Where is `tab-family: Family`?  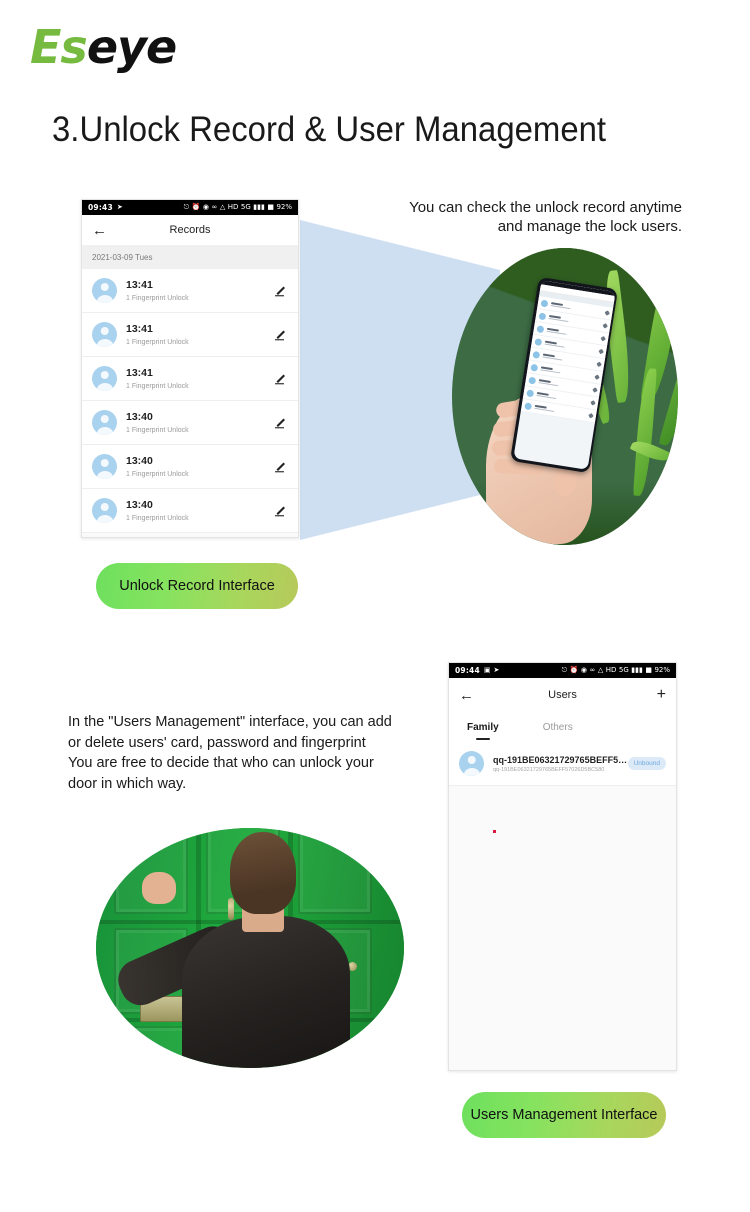
tab-family: Family is located at coordinates (483, 727).